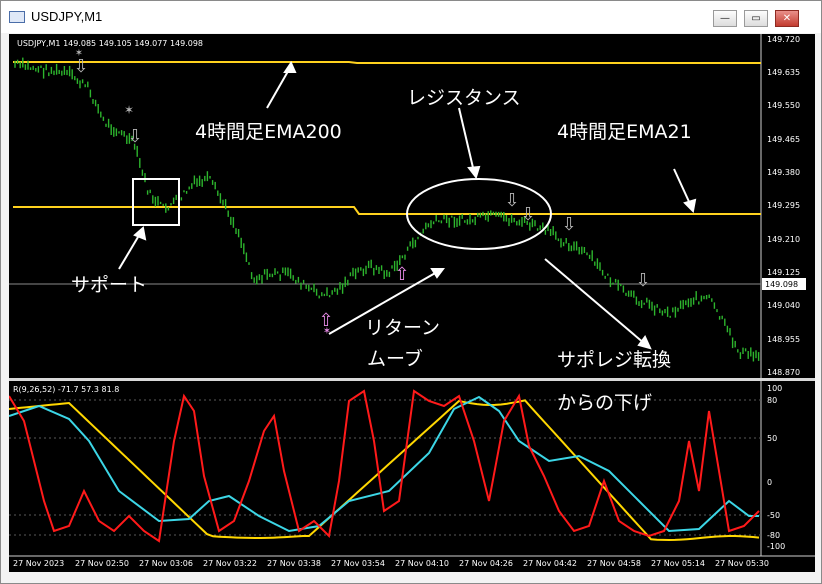 The width and height of the screenshot is (822, 584). I want to click on ema200-label: 4時間足EMA200, so click(268, 132).